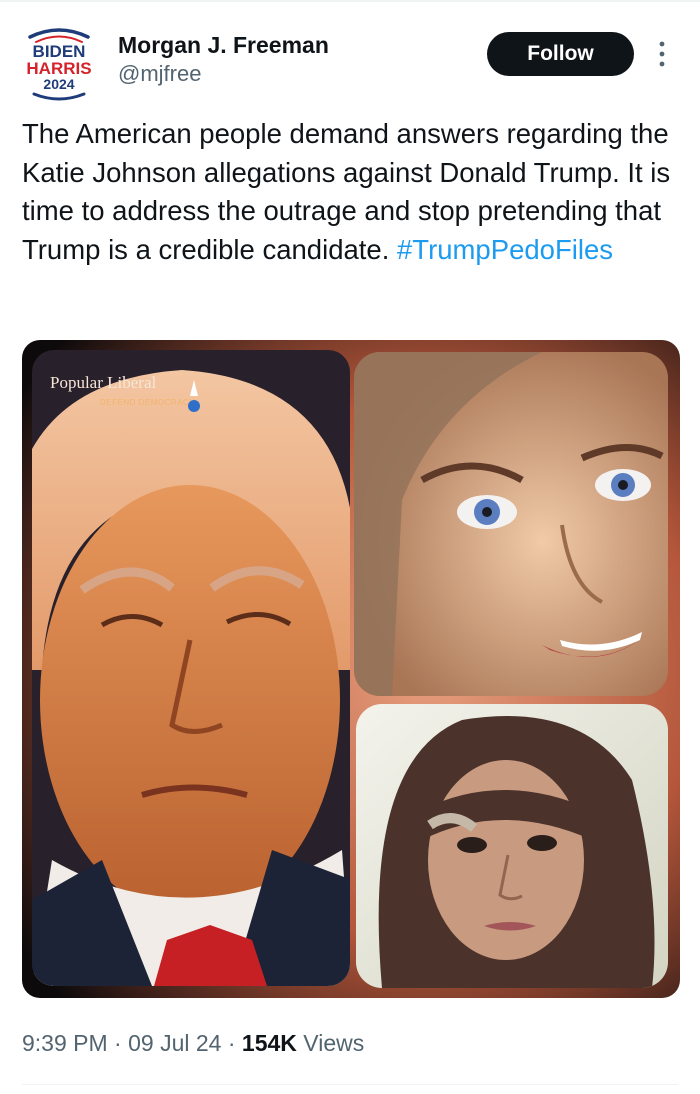  What do you see at coordinates (103, 382) in the screenshot?
I see `media-watermark-title: Popular Liberal` at bounding box center [103, 382].